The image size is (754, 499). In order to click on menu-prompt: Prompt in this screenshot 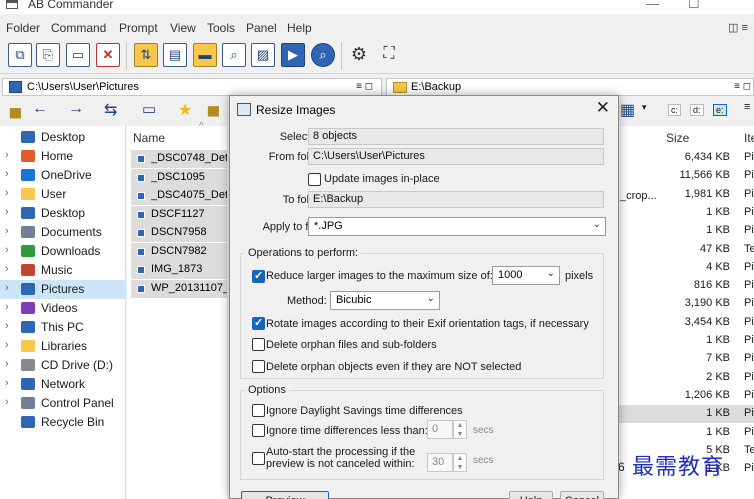, I will do `click(138, 28)`.